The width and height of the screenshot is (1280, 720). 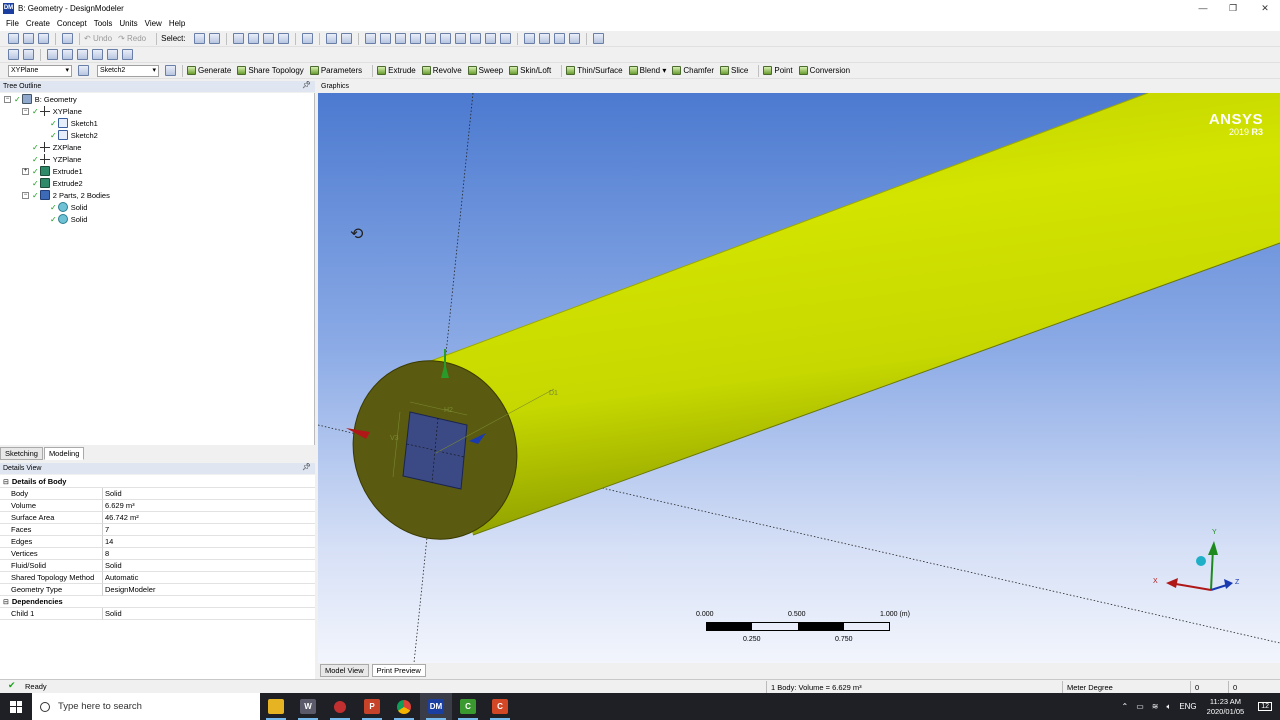 What do you see at coordinates (157, 590) in the screenshot?
I see `details-row: Geometry Type DesignModeler` at bounding box center [157, 590].